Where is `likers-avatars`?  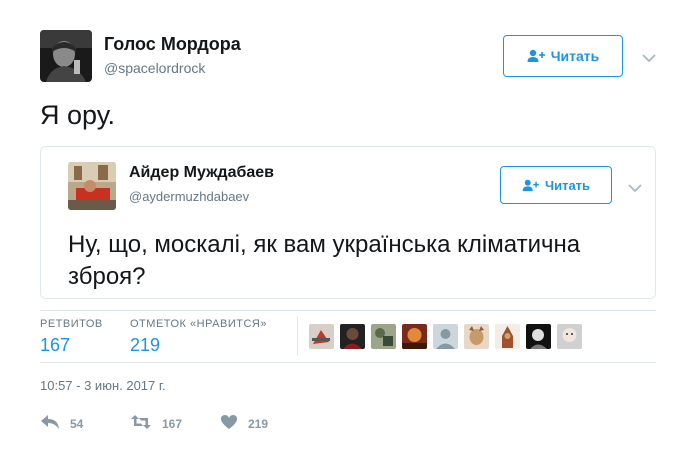 likers-avatars is located at coordinates (445, 336).